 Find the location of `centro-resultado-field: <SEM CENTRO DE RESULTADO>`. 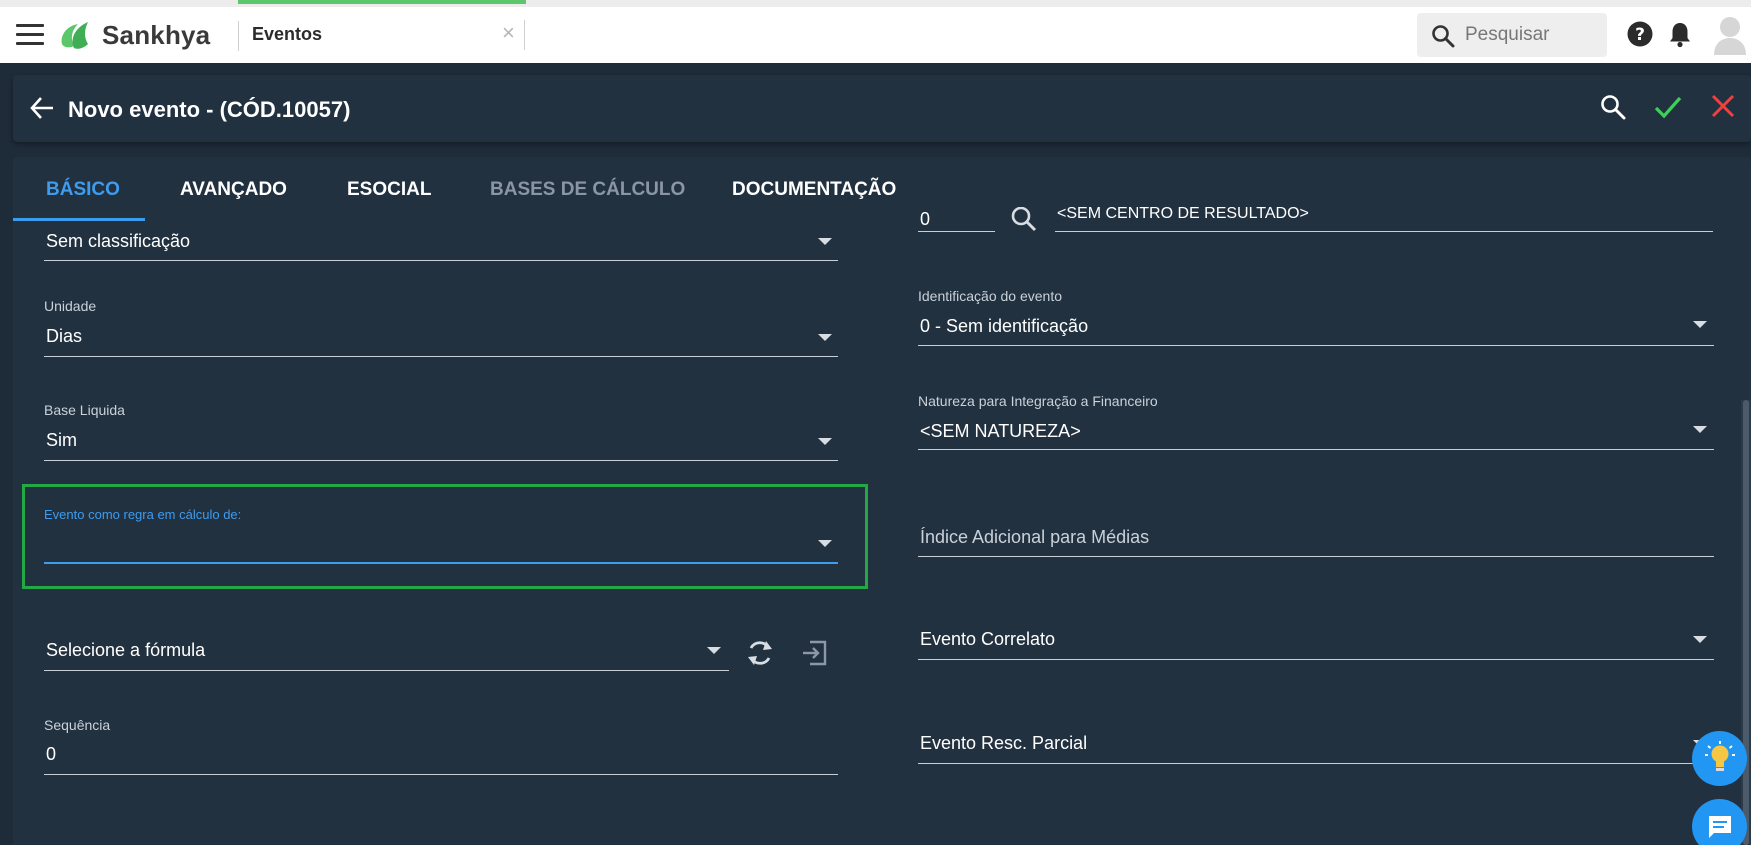

centro-resultado-field: <SEM CENTRO DE RESULTADO> is located at coordinates (1384, 222).